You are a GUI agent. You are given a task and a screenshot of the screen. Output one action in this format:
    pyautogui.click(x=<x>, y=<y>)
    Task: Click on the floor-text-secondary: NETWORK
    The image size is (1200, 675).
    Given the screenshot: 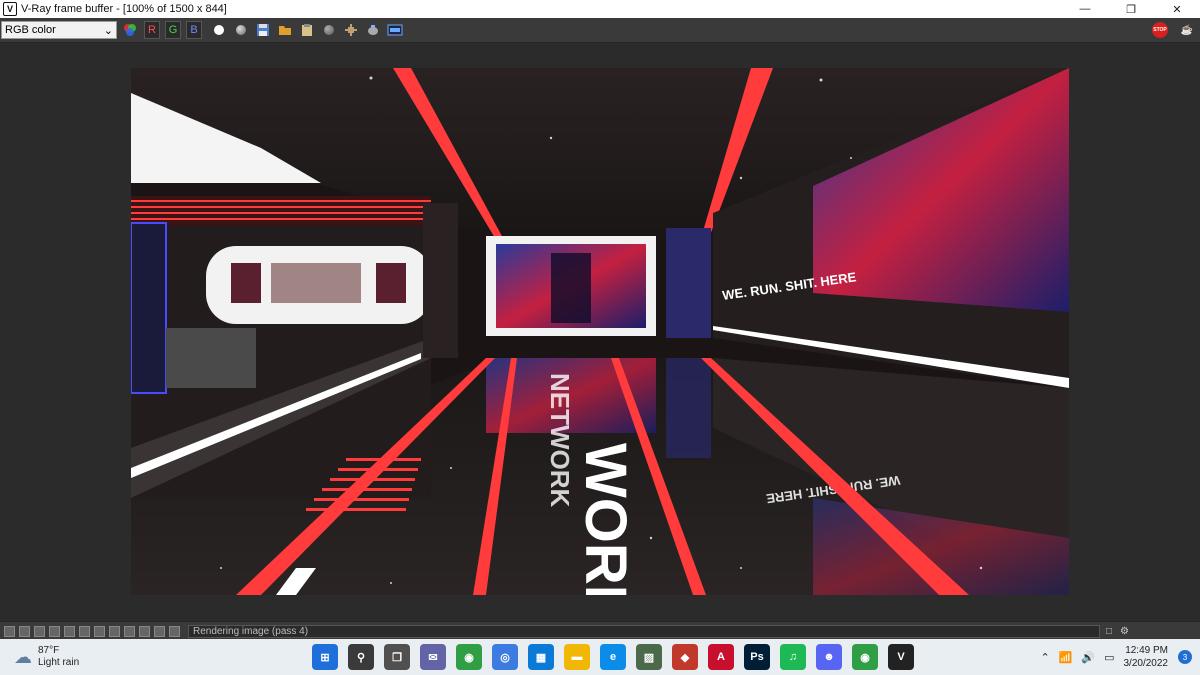 What is the action you would take?
    pyautogui.click(x=560, y=440)
    